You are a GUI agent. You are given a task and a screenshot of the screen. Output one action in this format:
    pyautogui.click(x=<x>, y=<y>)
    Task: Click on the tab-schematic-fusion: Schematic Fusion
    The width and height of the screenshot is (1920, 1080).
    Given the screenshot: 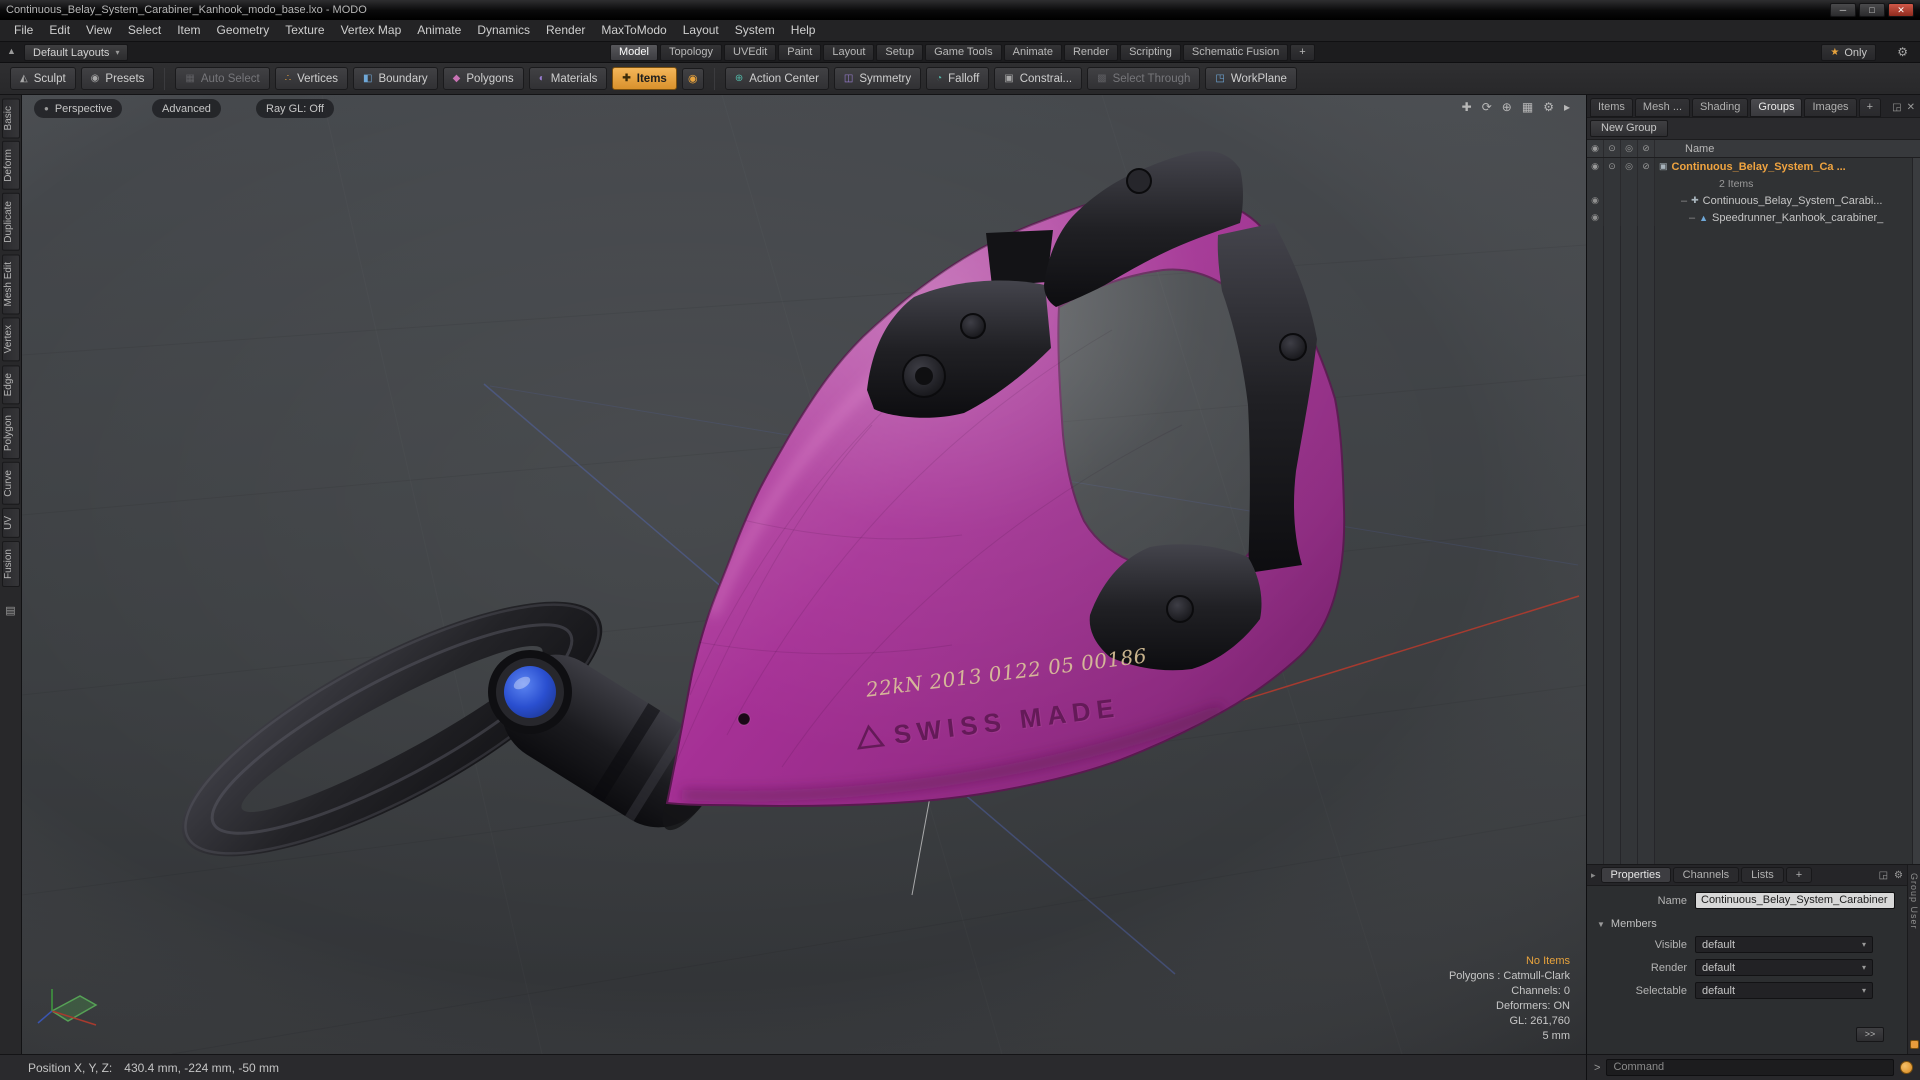 What is the action you would take?
    pyautogui.click(x=1235, y=52)
    